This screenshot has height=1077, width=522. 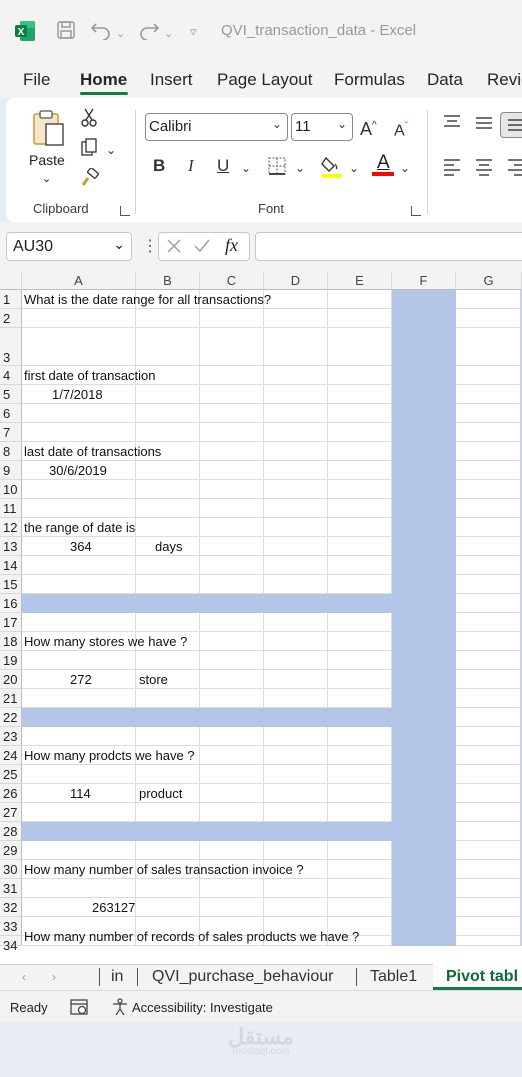 I want to click on cell-c13, so click(x=232, y=546).